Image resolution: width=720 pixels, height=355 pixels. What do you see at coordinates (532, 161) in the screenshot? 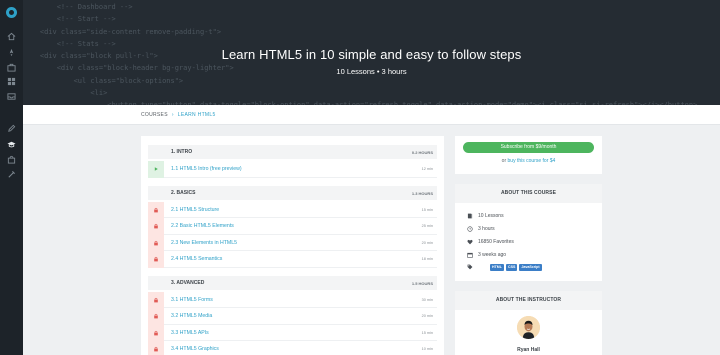
I see `buy-course-link: buy this course for $4` at bounding box center [532, 161].